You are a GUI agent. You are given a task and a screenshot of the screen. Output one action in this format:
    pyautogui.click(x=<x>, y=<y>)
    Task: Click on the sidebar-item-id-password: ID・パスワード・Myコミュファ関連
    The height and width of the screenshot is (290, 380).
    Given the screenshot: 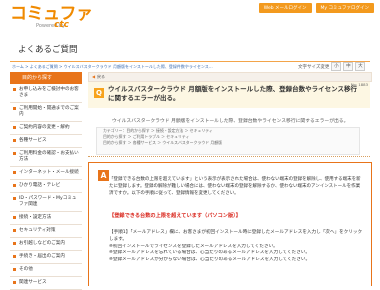 What is the action you would take?
    pyautogui.click(x=46, y=202)
    